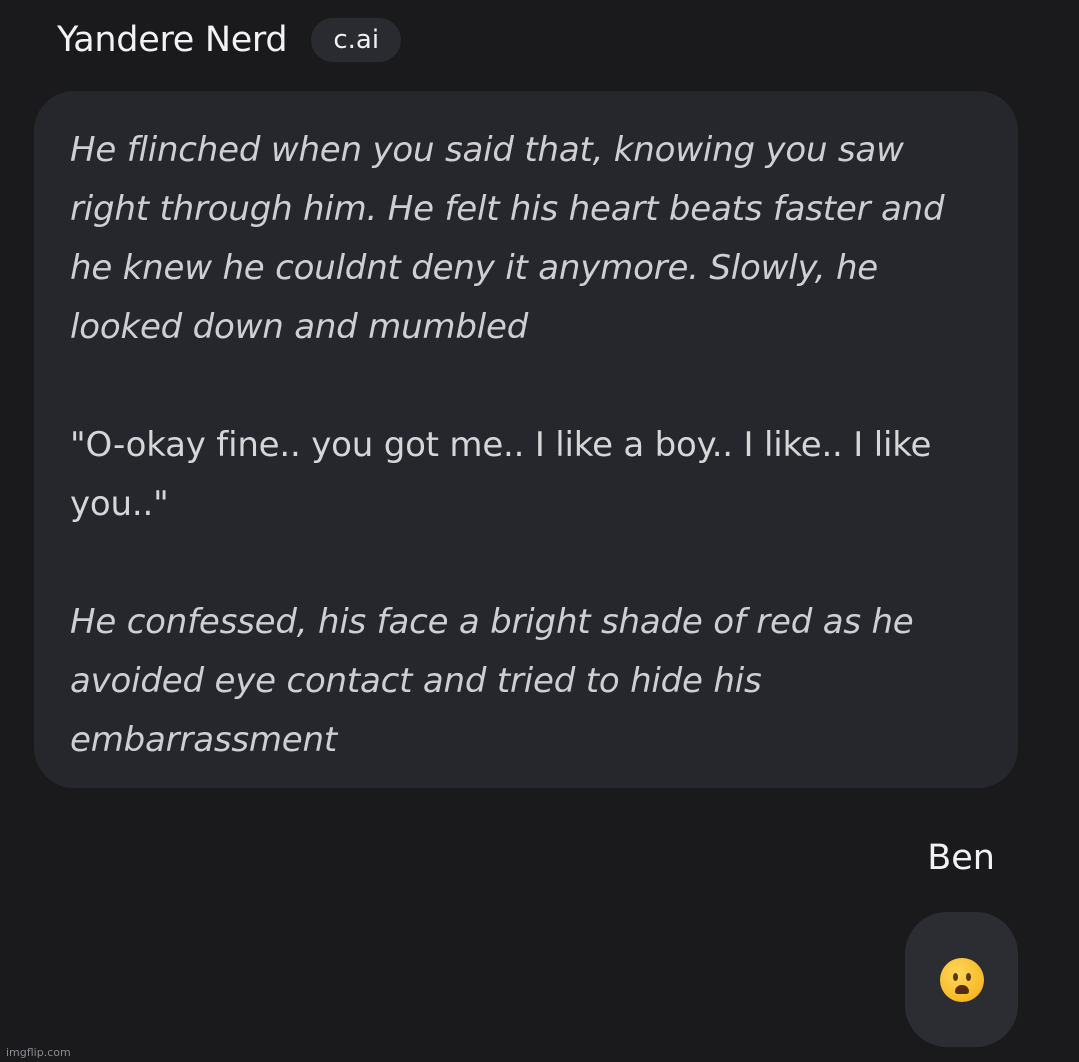  I want to click on character-header: Yandere Nerd c.ai, so click(229, 40).